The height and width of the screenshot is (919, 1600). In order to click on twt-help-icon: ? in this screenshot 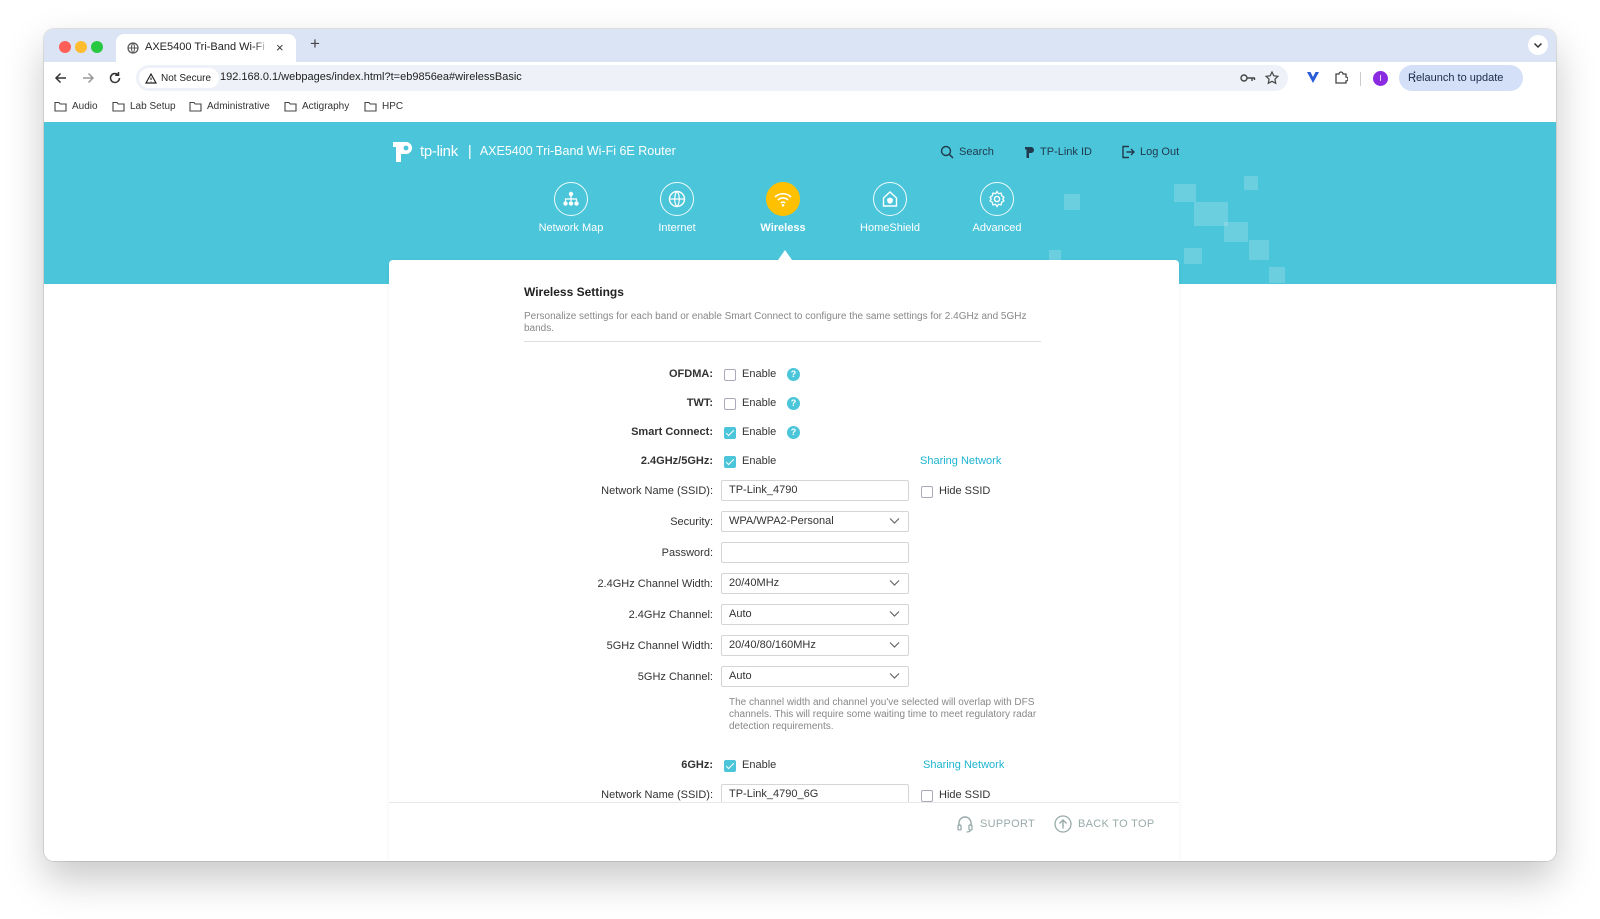, I will do `click(793, 403)`.